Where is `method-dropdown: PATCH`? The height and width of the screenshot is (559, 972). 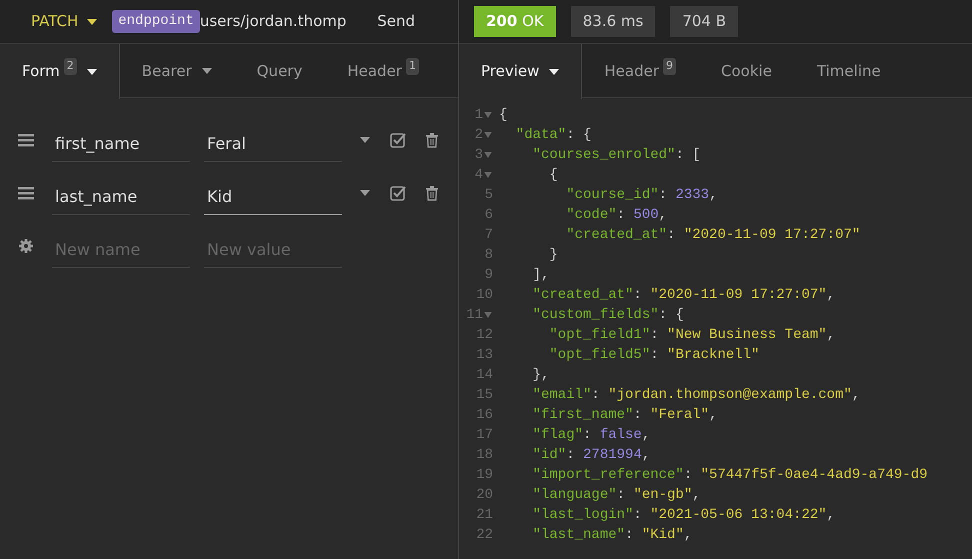 method-dropdown: PATCH is located at coordinates (49, 21).